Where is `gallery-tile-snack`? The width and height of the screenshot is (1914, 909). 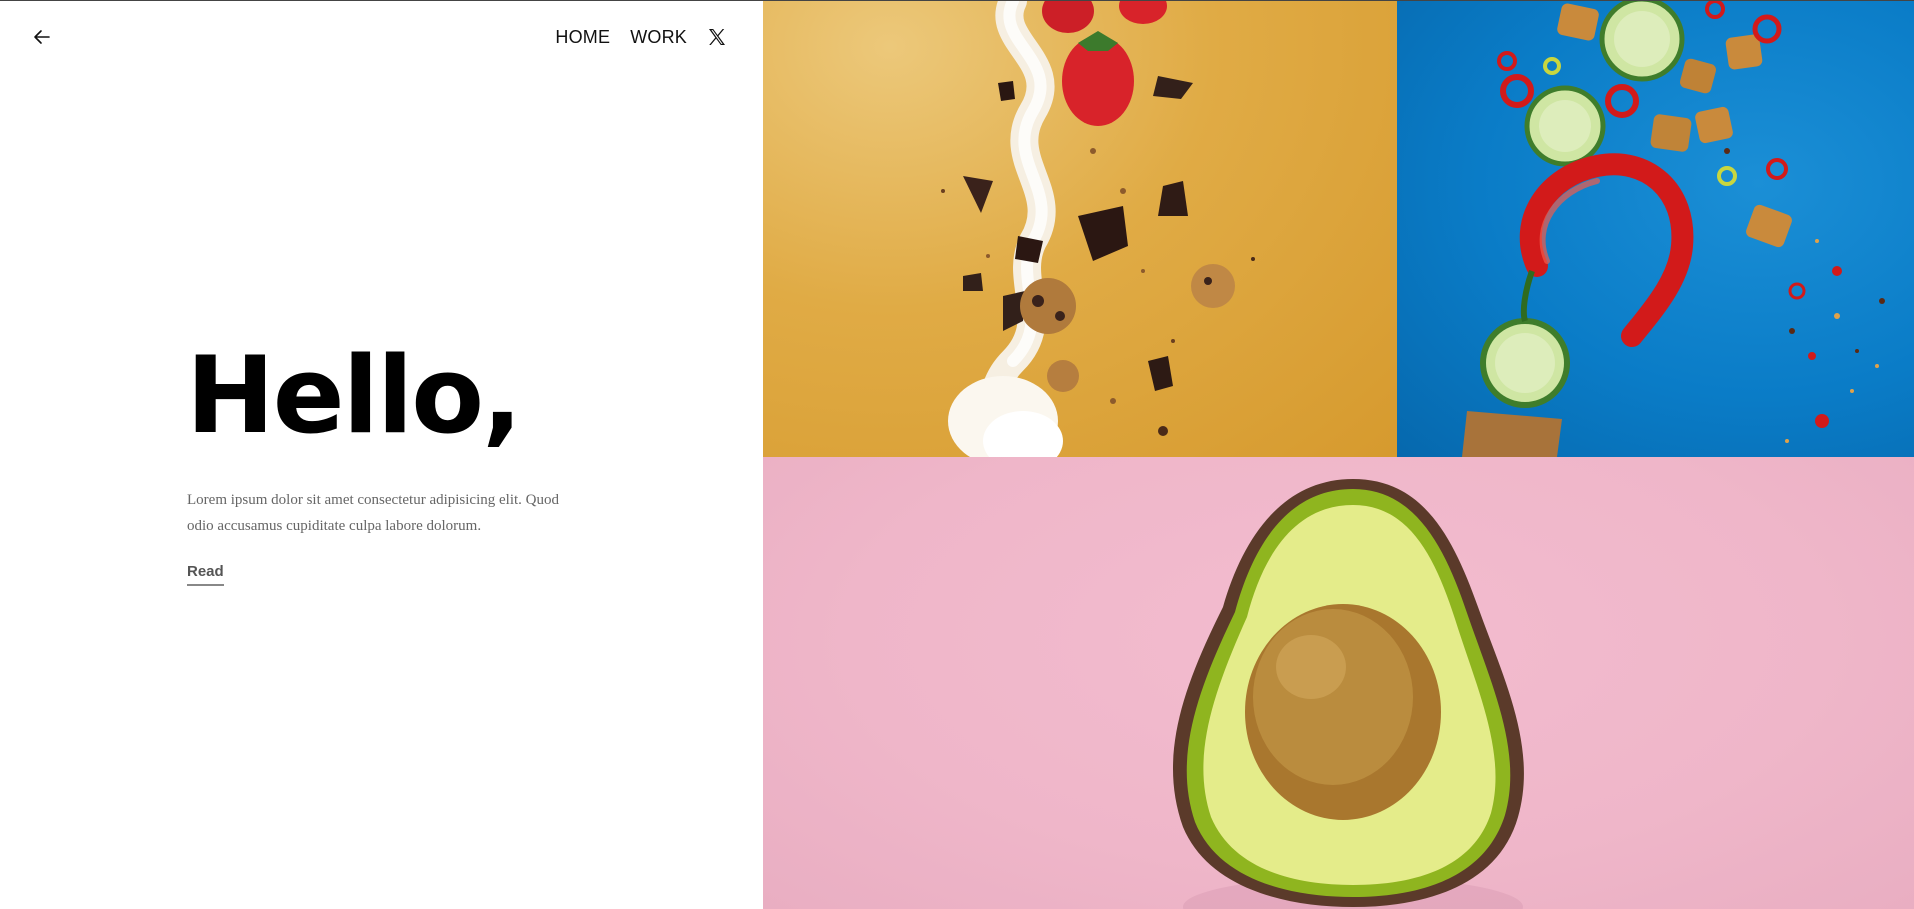 gallery-tile-snack is located at coordinates (1655, 229).